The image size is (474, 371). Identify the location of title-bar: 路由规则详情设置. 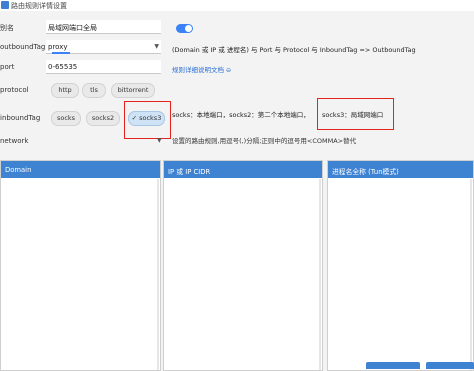
(237, 5).